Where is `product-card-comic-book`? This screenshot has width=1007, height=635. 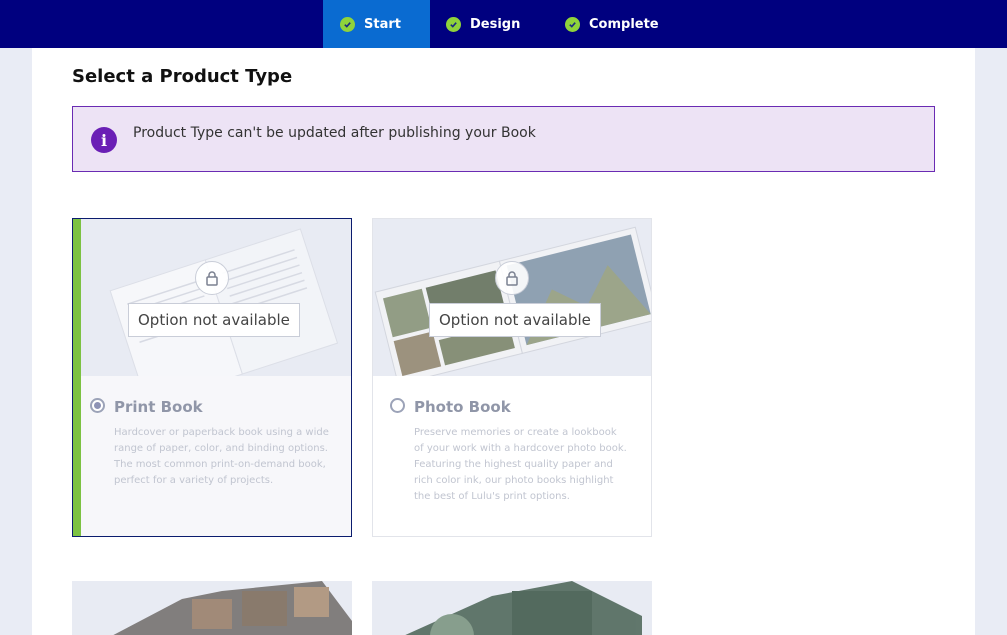
product-card-comic-book is located at coordinates (212, 608).